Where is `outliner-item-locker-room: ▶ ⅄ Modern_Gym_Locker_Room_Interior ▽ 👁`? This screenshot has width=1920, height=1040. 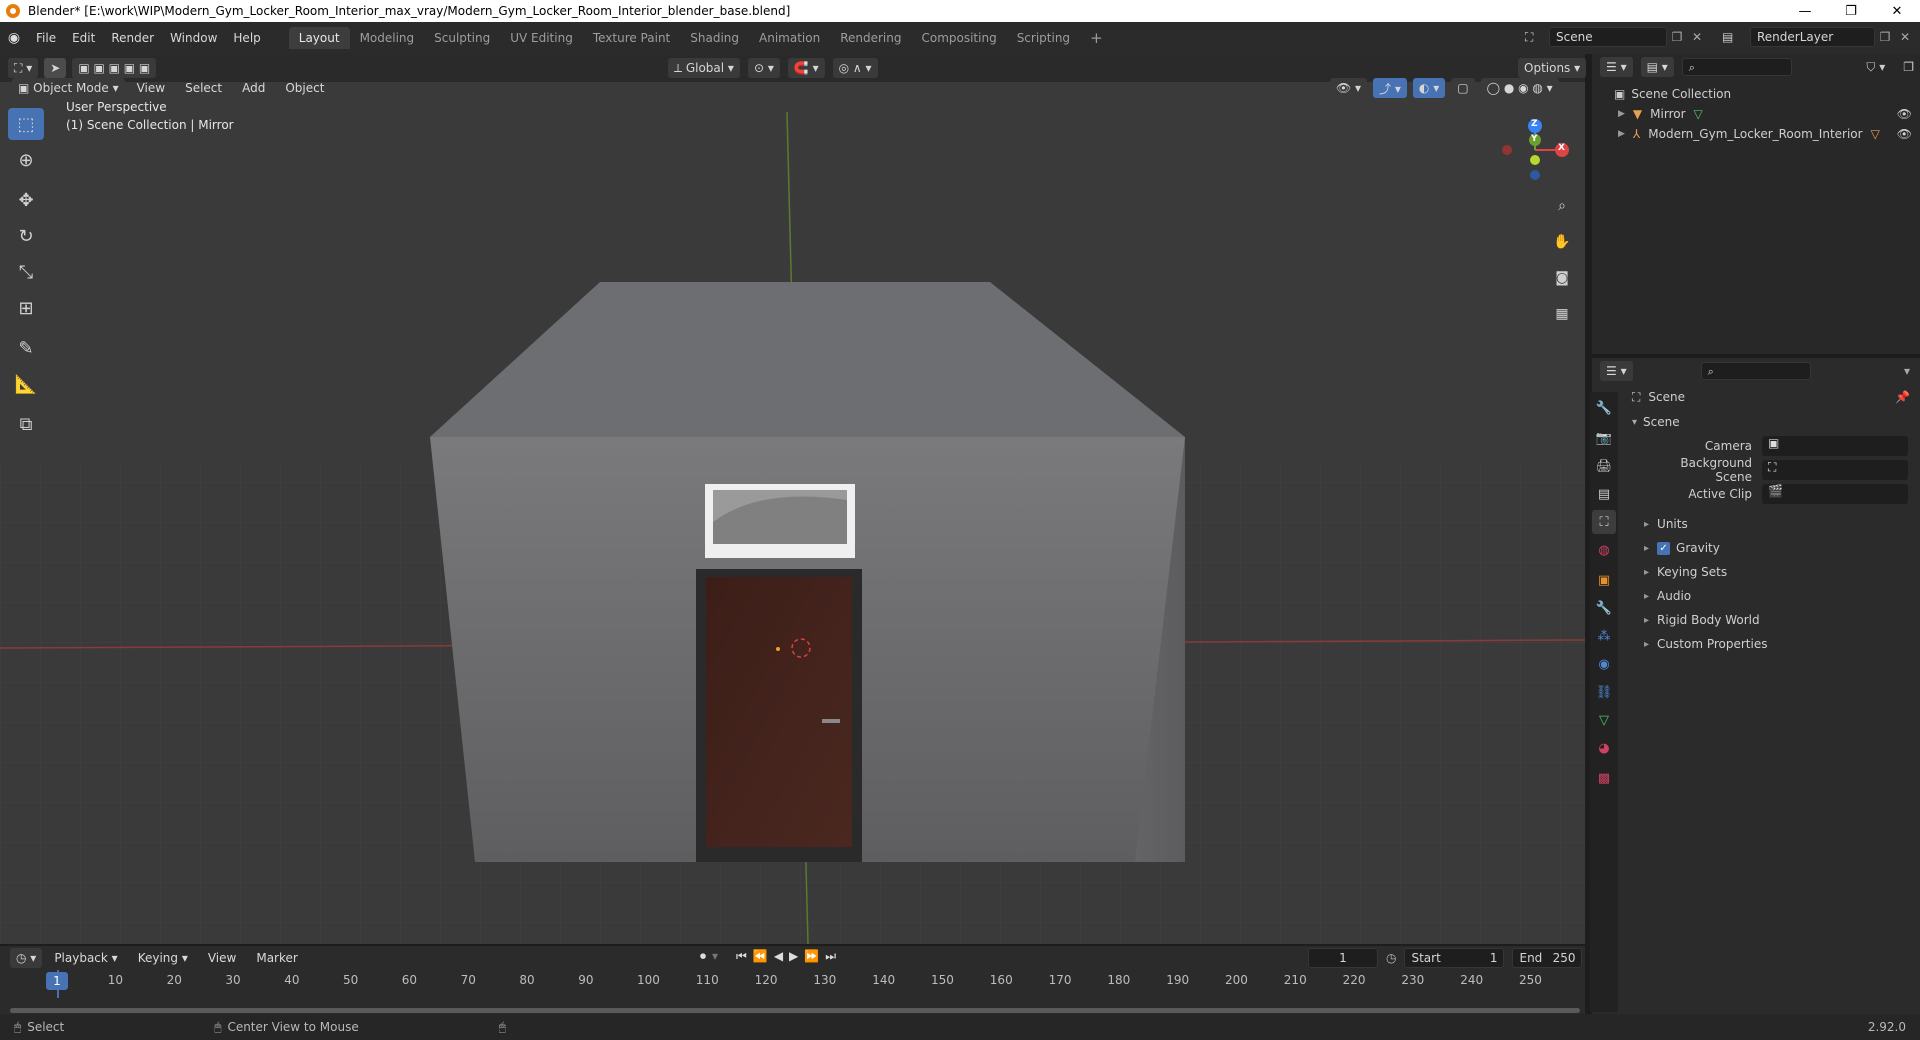 outliner-item-locker-room: ▶ ⅄ Modern_Gym_Locker_Room_Interior ▽ 👁 is located at coordinates (1756, 134).